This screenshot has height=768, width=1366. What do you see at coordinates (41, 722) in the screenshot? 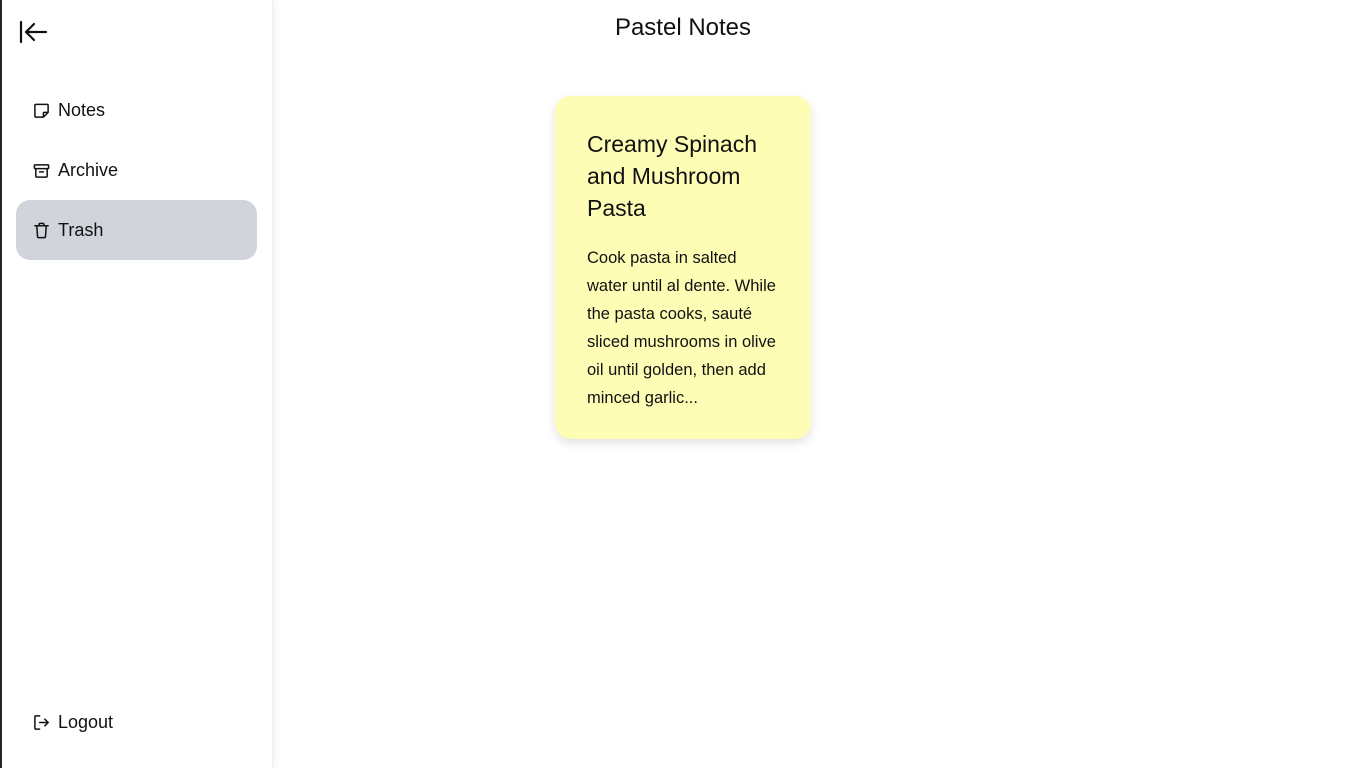
I see `logout-icon` at bounding box center [41, 722].